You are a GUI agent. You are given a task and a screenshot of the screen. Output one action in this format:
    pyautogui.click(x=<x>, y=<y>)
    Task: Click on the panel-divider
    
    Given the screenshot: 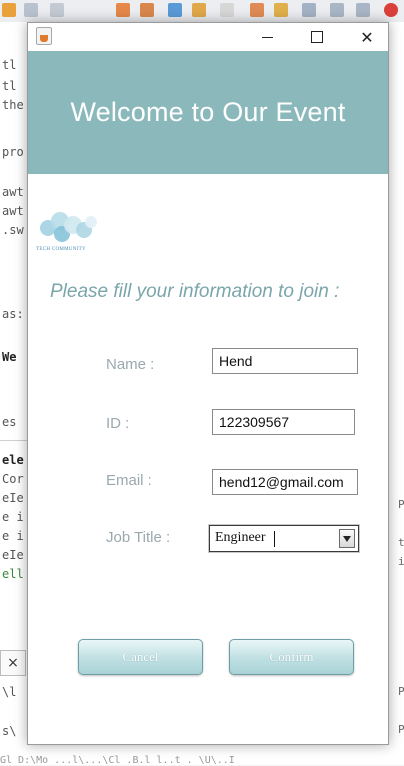 What is the action you would take?
    pyautogui.click(x=14, y=440)
    